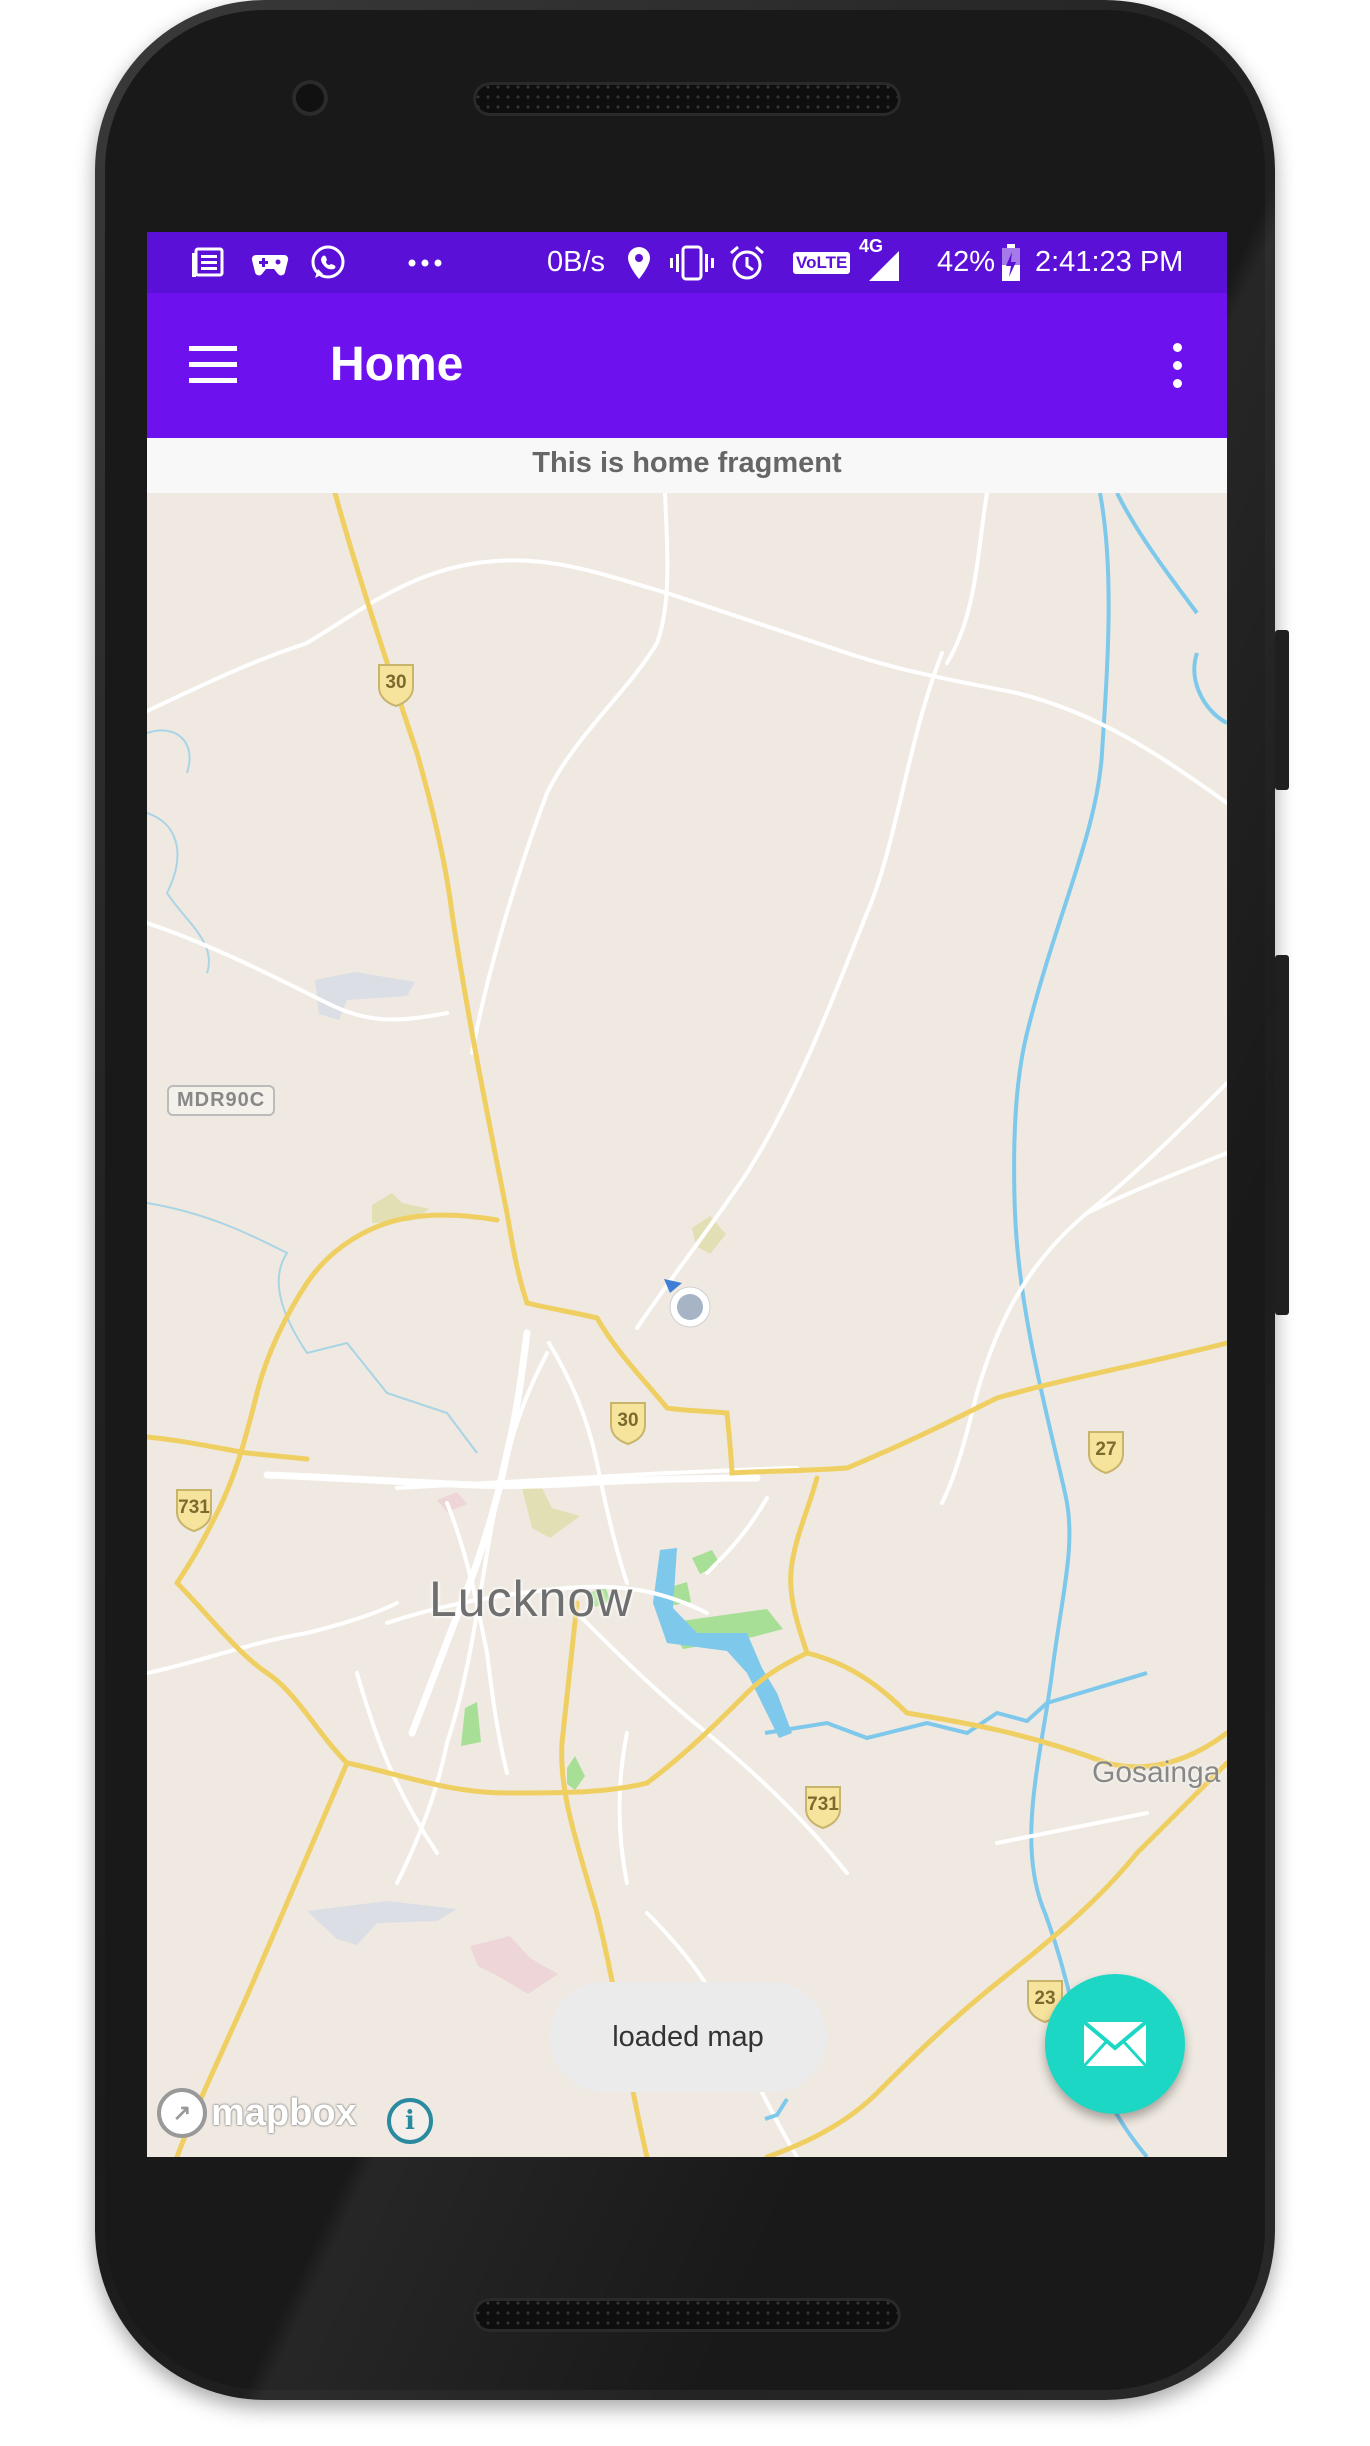  Describe the element at coordinates (310, 98) in the screenshot. I see `front-camera` at that location.